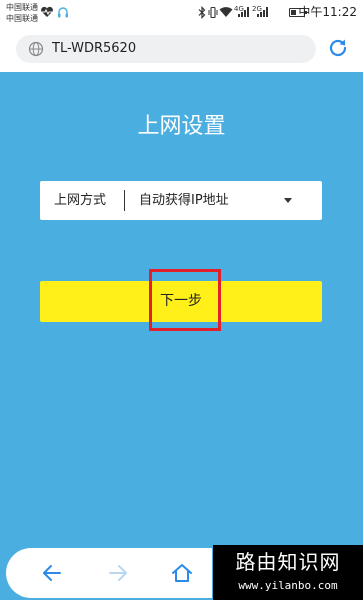  Describe the element at coordinates (181, 126) in the screenshot. I see `page-title: 上网设置` at that location.